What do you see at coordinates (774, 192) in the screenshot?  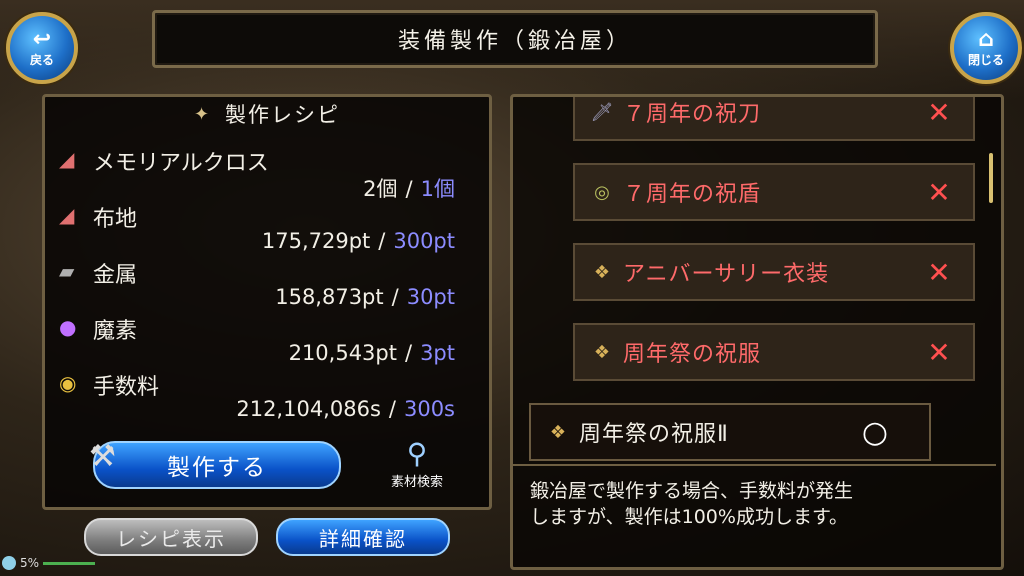 I see `list-item: ◎ ７周年の祝盾 ✕` at bounding box center [774, 192].